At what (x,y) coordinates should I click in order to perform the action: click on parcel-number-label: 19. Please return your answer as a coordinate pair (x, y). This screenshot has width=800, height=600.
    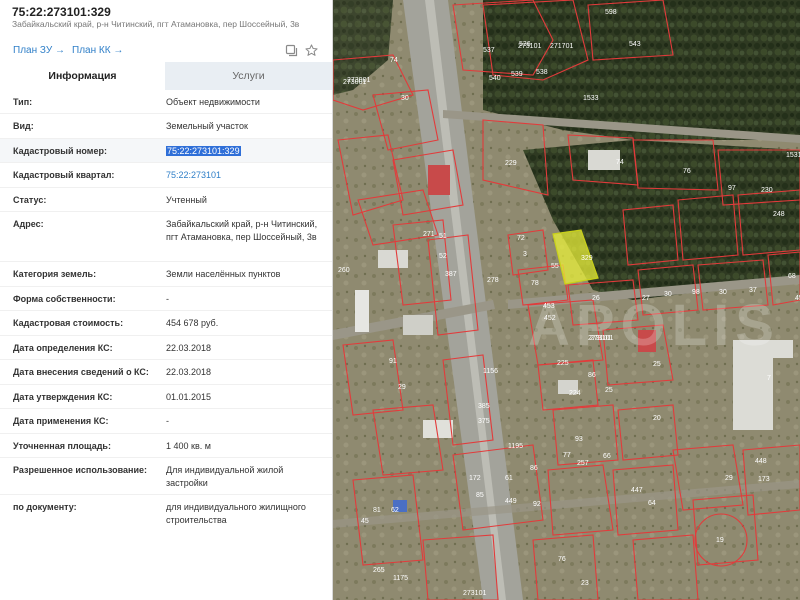
    Looking at the image, I should click on (720, 540).